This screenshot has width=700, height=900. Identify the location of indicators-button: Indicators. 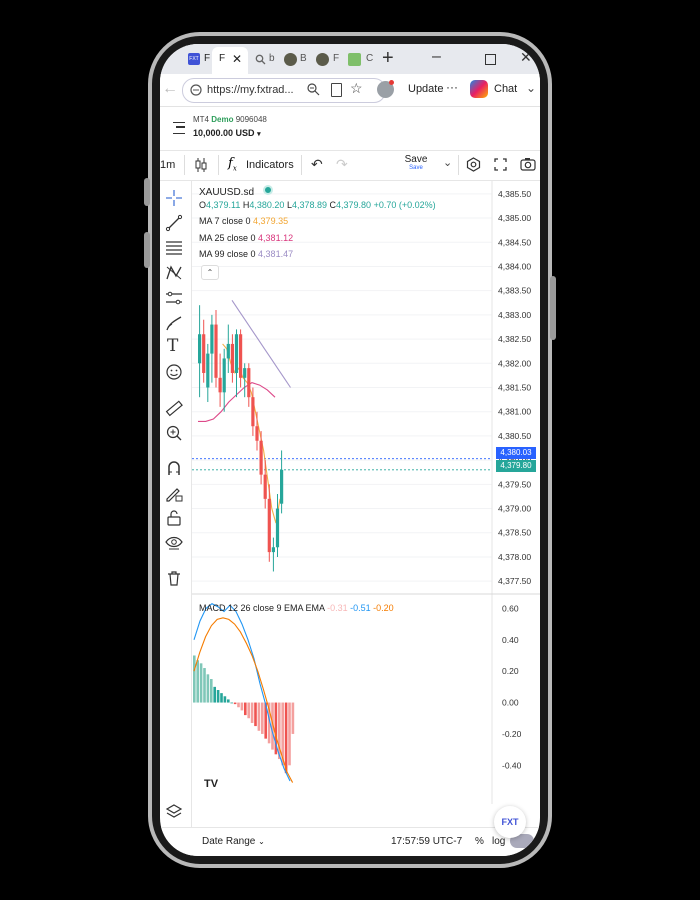
(270, 165).